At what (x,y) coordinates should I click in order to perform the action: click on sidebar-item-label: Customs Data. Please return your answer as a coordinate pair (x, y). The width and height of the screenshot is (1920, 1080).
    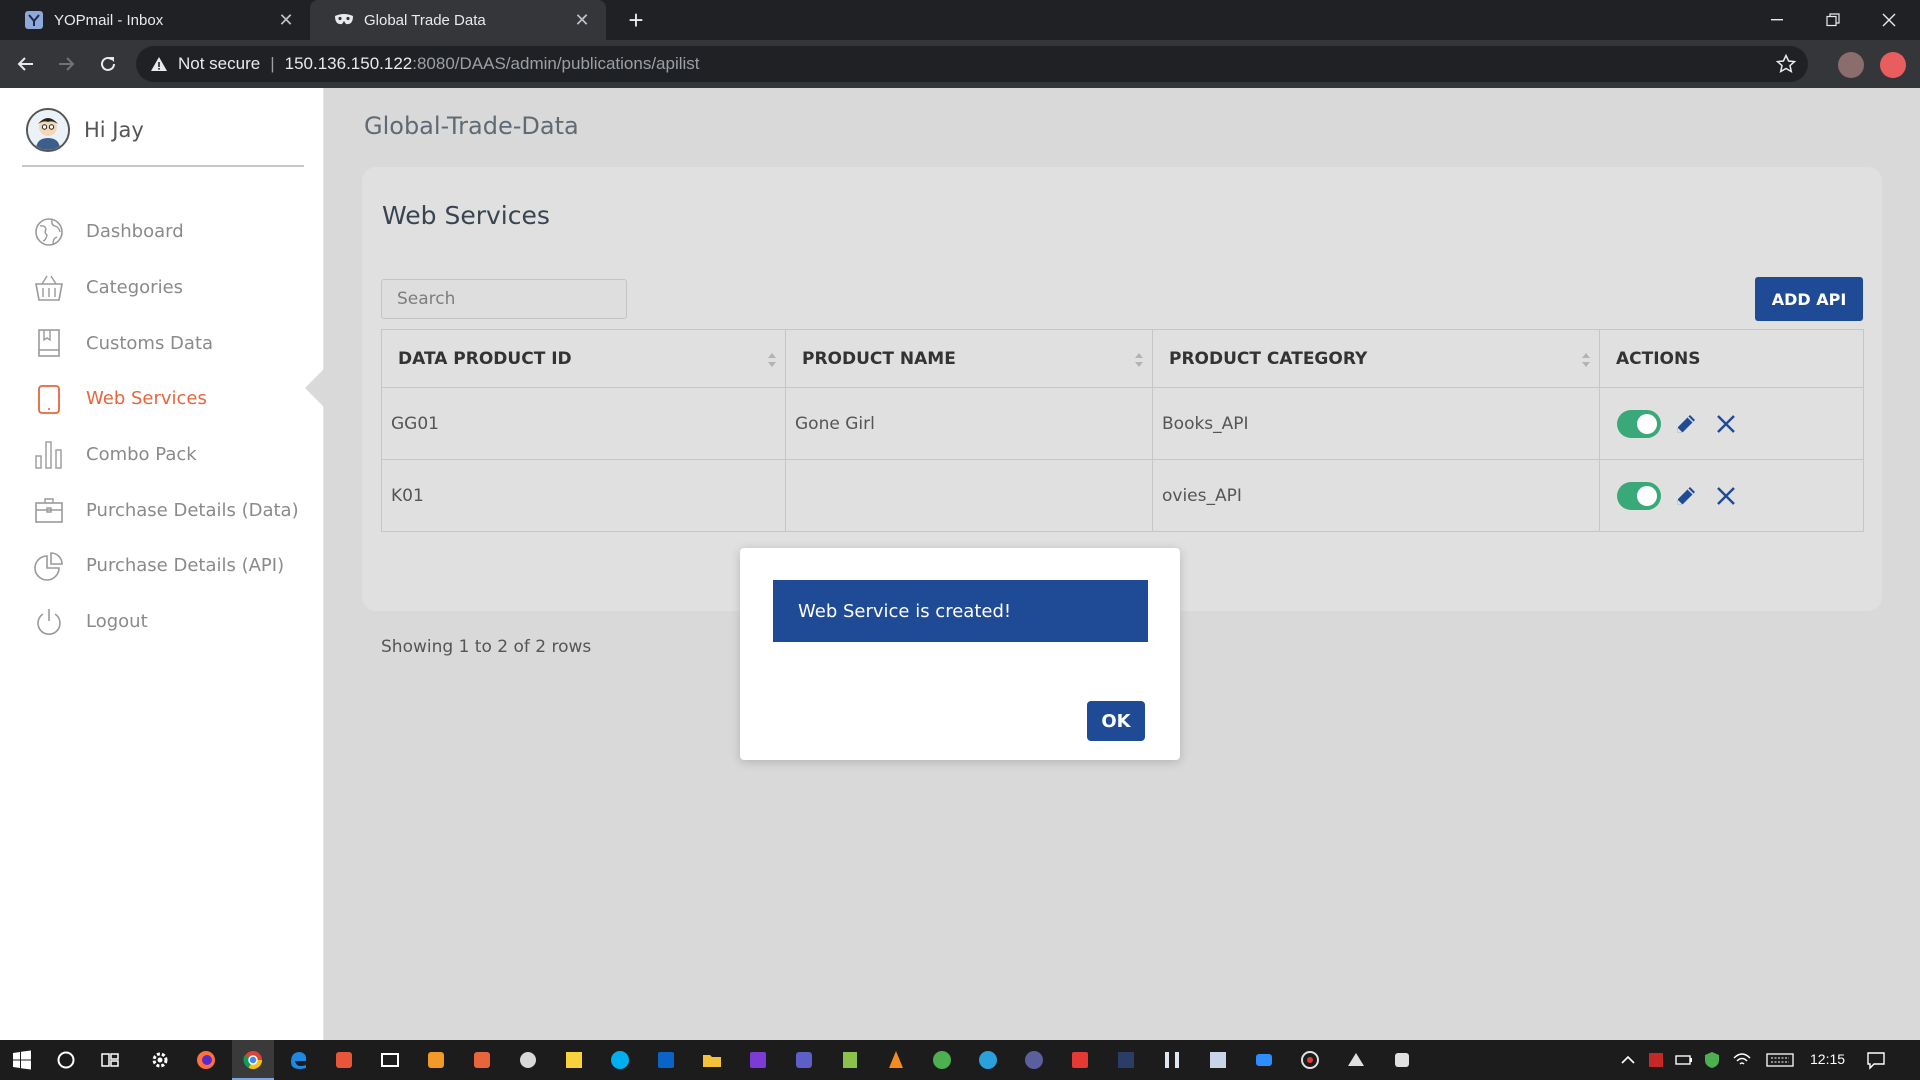
    Looking at the image, I should click on (150, 343).